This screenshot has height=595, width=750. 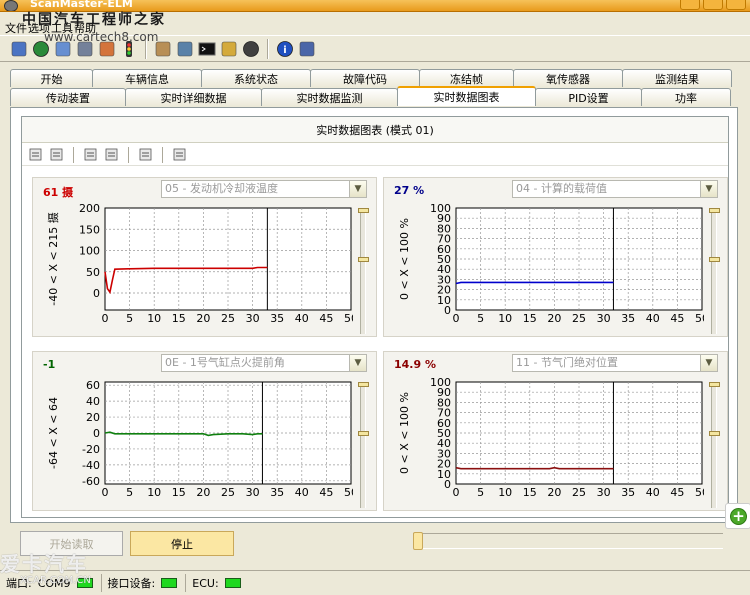 What do you see at coordinates (57, 154) in the screenshot?
I see `remove-chart-icon` at bounding box center [57, 154].